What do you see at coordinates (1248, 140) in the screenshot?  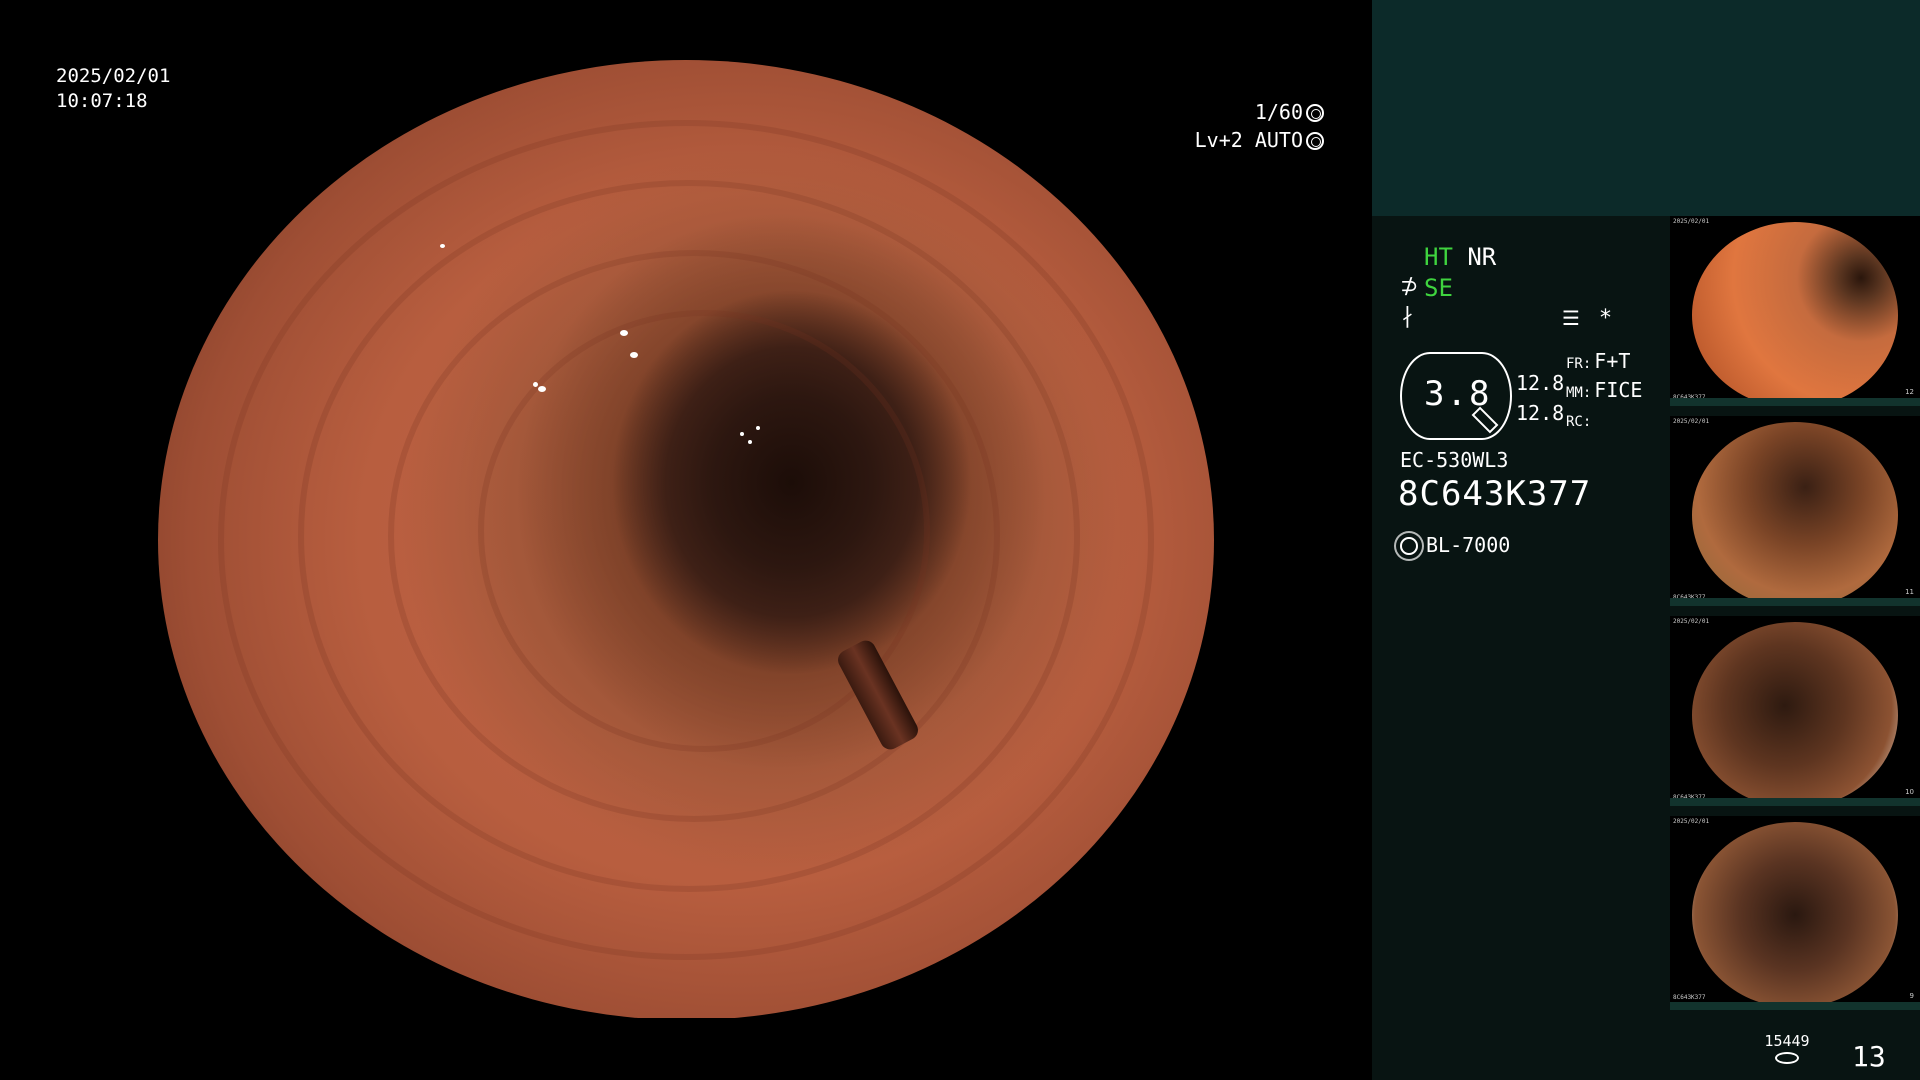 I see `iris-label: Lv+2 AUTO` at bounding box center [1248, 140].